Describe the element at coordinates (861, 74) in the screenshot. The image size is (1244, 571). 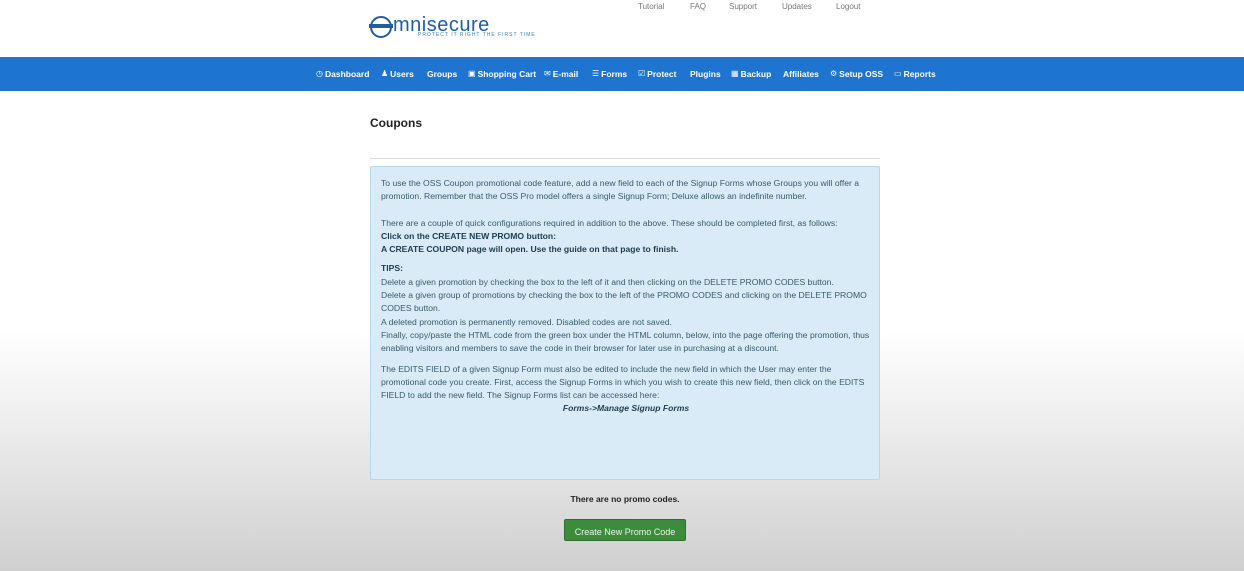
I see `nav-label: Setup OSS` at that location.